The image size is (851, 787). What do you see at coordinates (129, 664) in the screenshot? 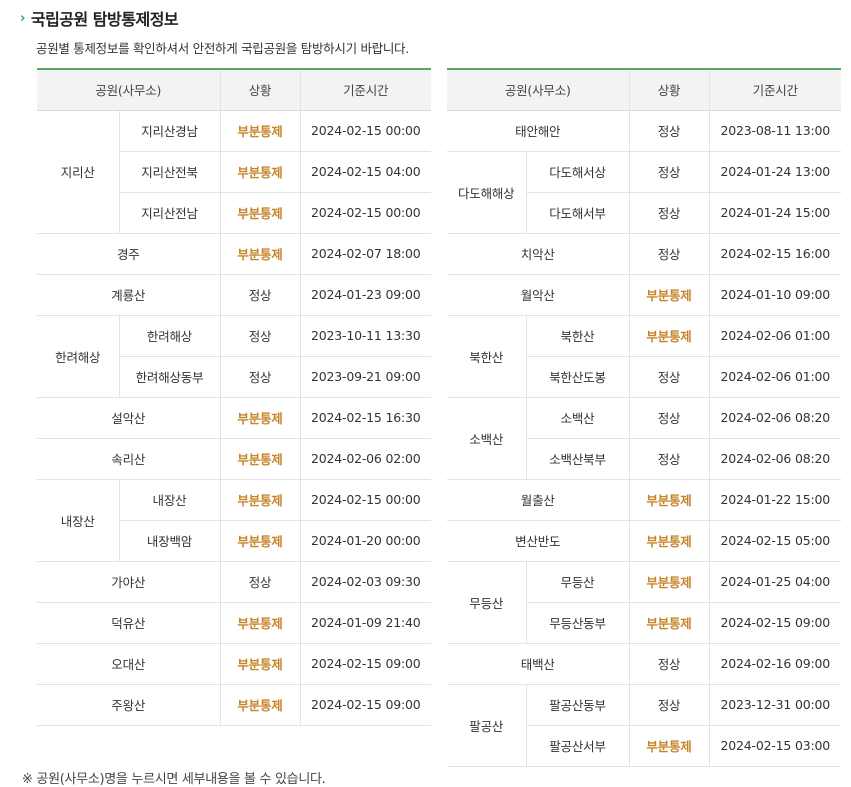
I see `park-office-link: 오대산` at bounding box center [129, 664].